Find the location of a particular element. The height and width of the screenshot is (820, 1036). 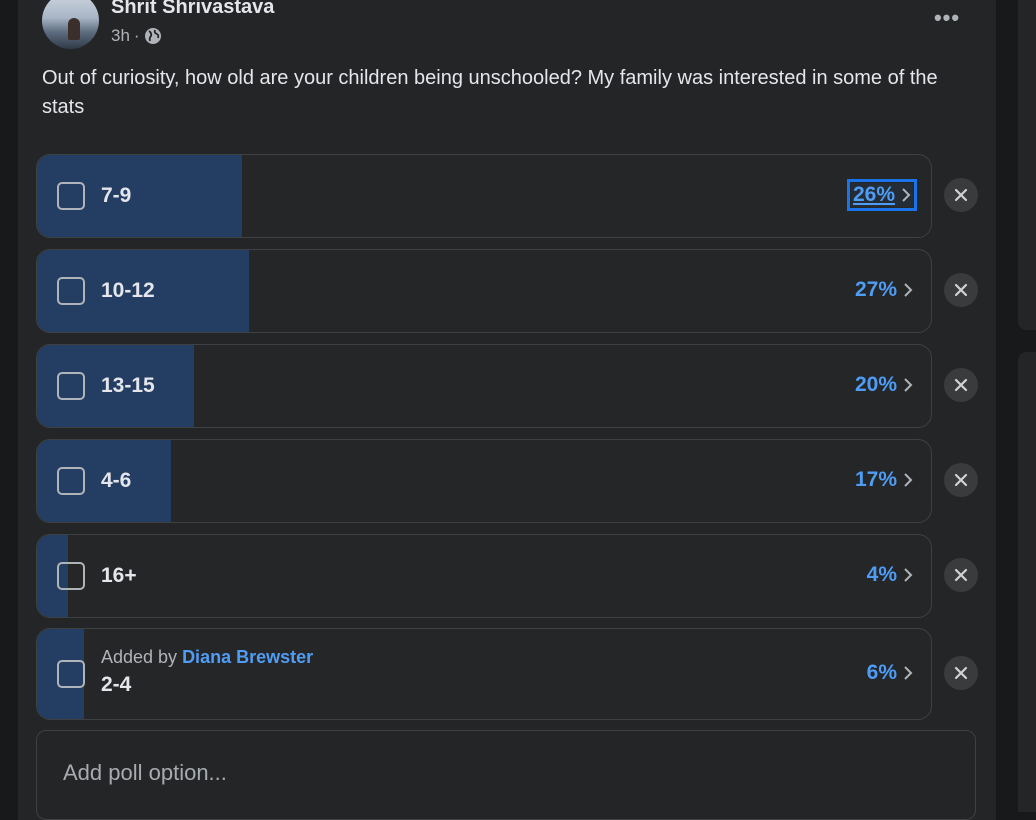

post-meta: 3h · is located at coordinates (136, 36).